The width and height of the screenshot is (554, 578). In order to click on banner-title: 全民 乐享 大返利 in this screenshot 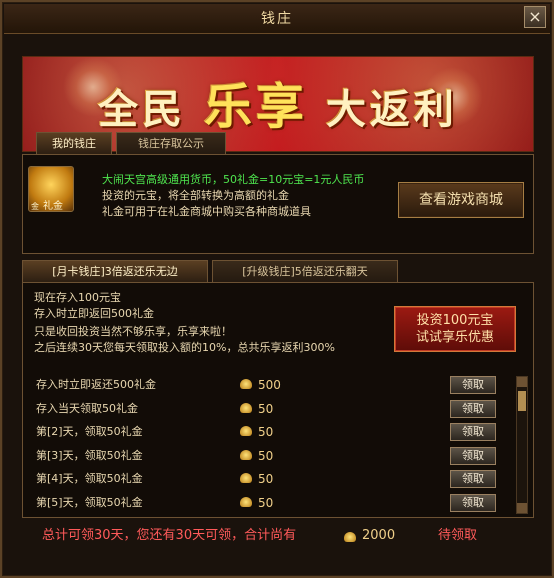, I will do `click(278, 102)`.